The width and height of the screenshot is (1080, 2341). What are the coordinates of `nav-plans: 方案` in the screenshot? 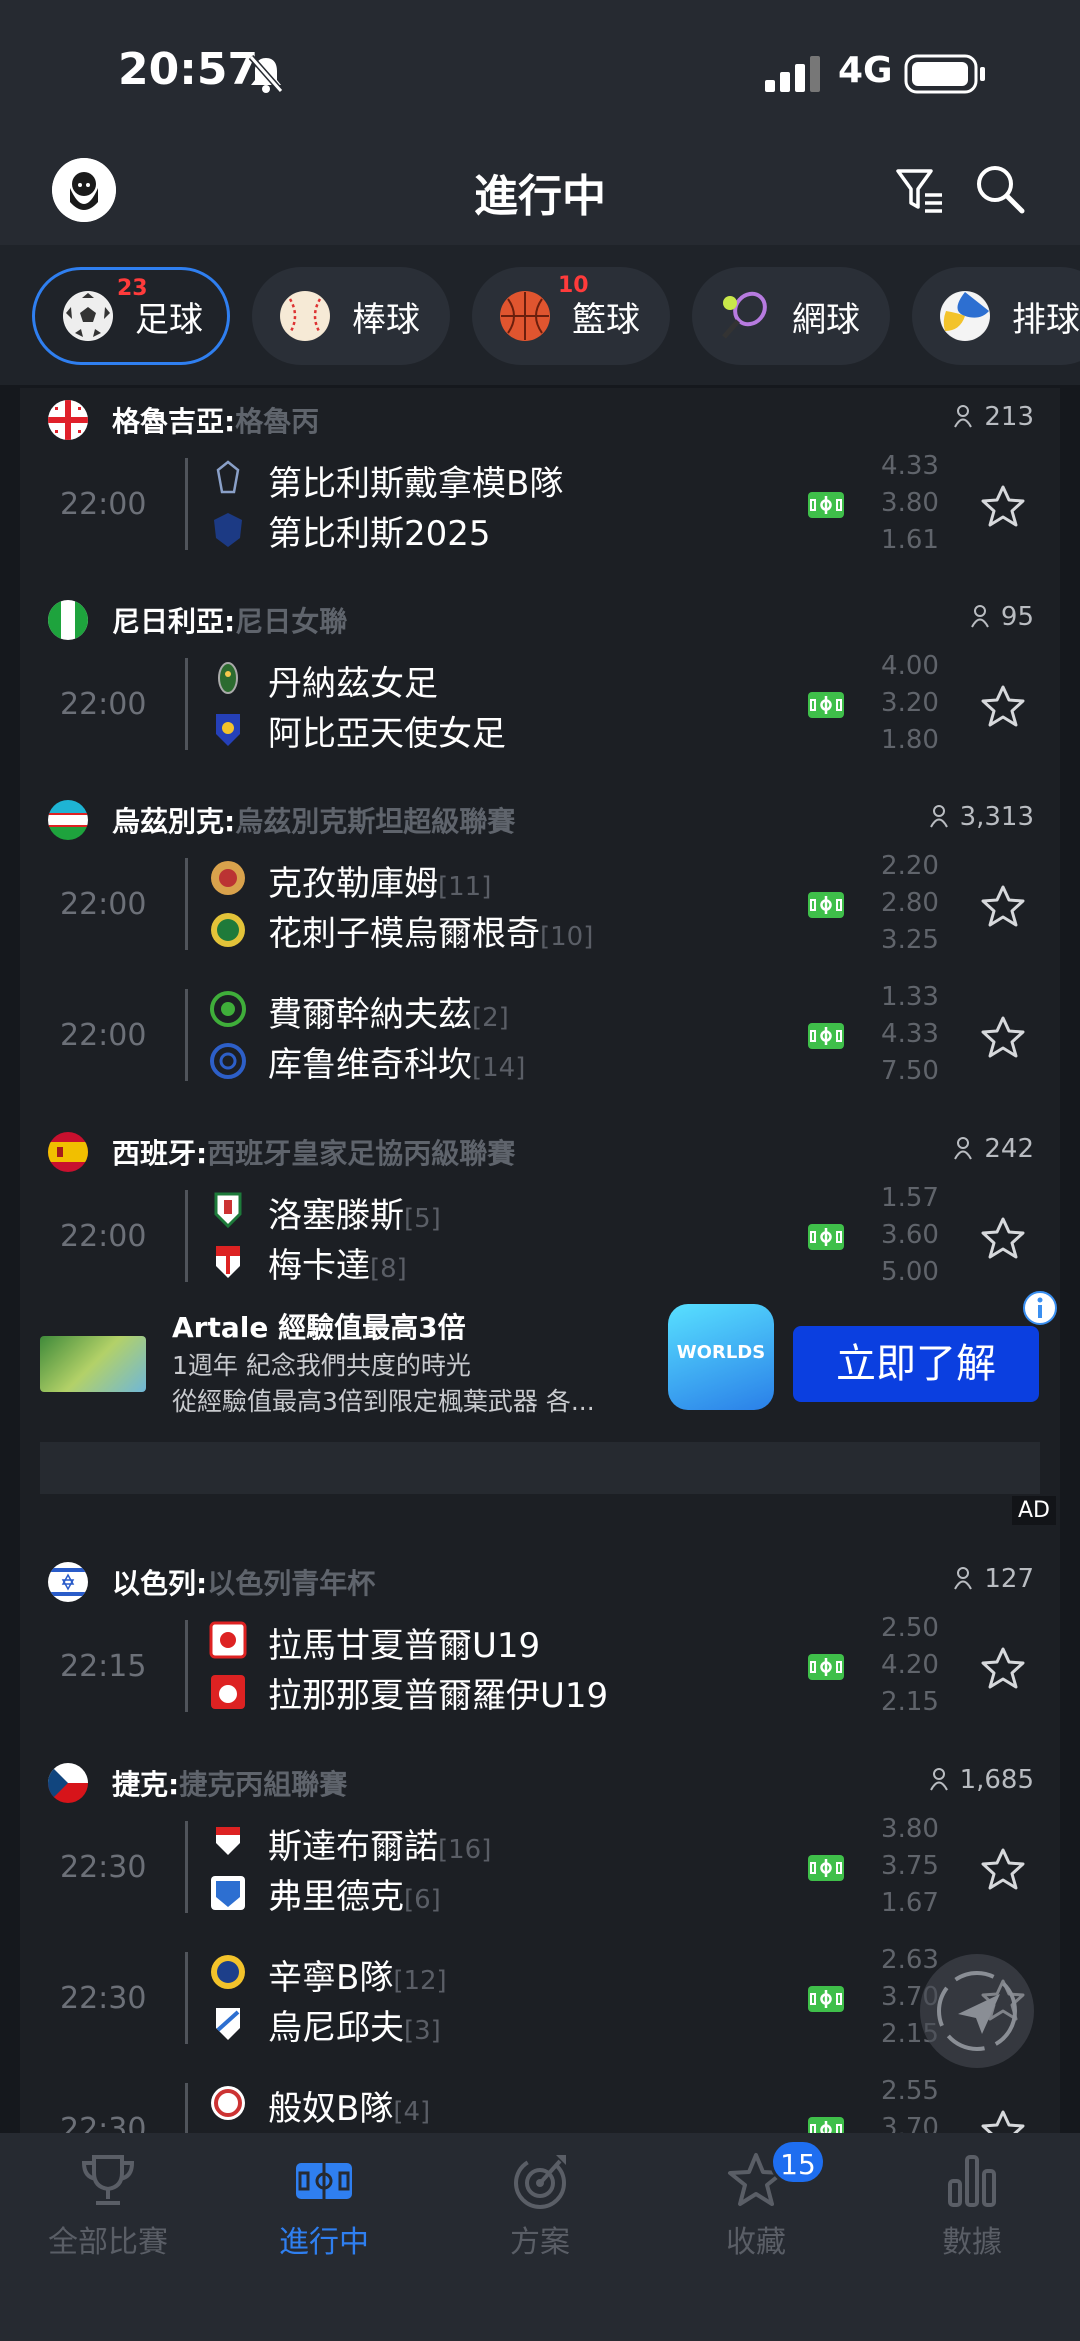 It's located at (540, 2206).